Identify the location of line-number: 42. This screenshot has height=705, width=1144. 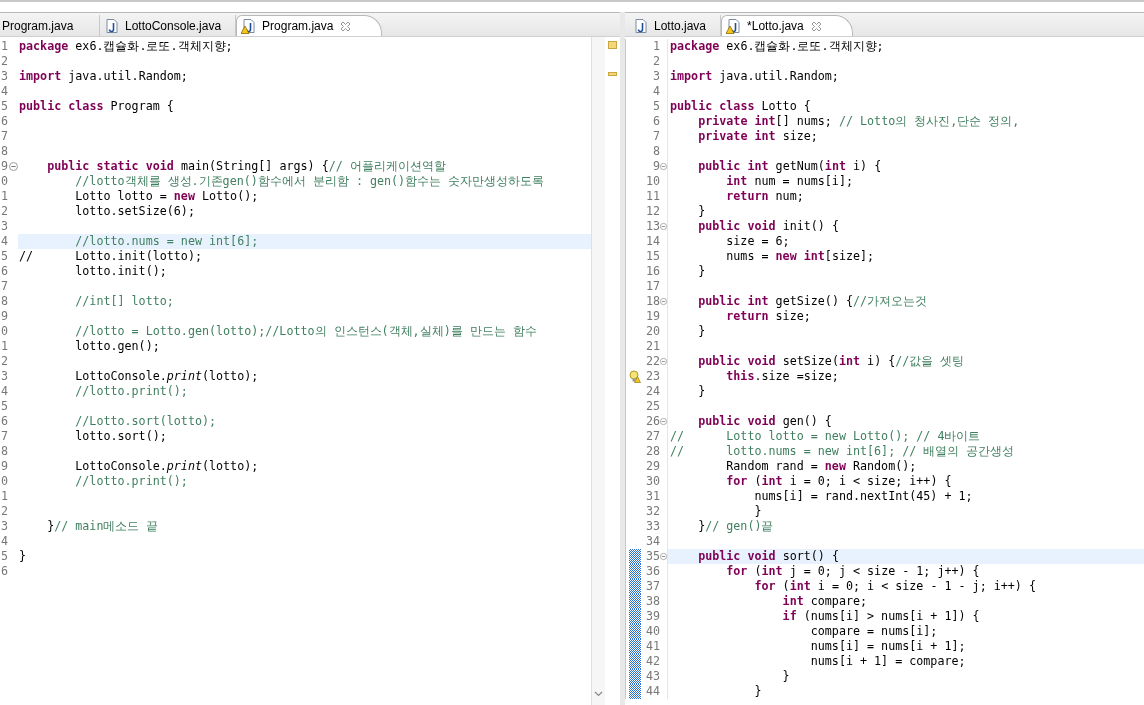
(652, 661).